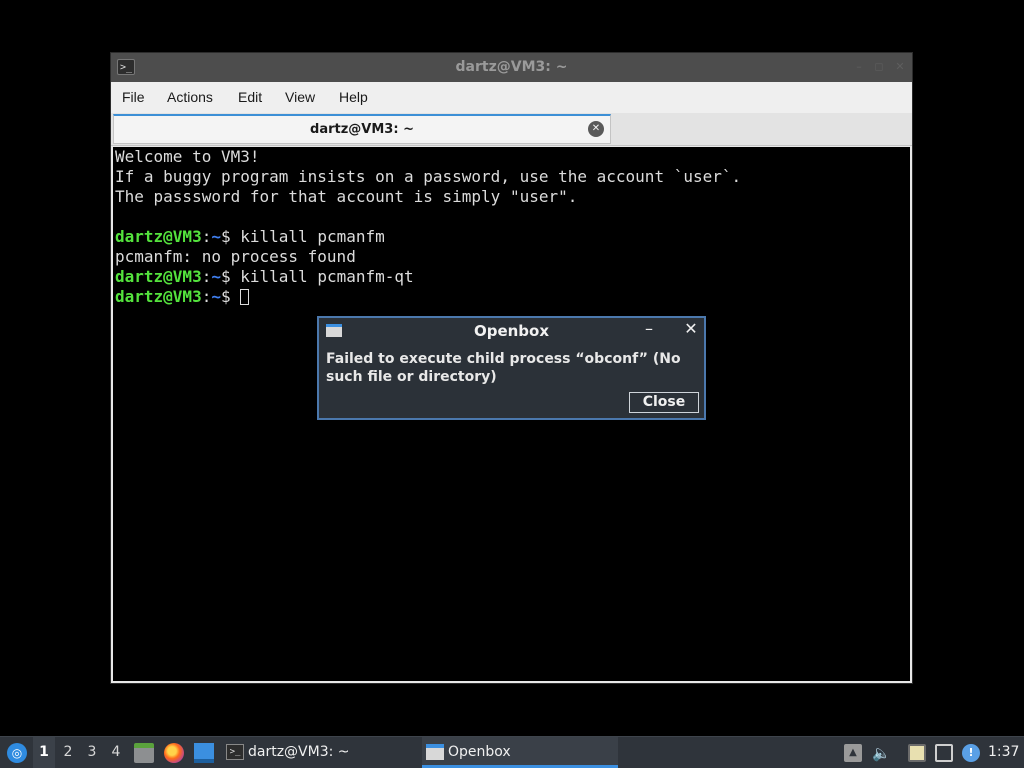  Describe the element at coordinates (917, 753) in the screenshot. I see `clipboard-icon` at that location.